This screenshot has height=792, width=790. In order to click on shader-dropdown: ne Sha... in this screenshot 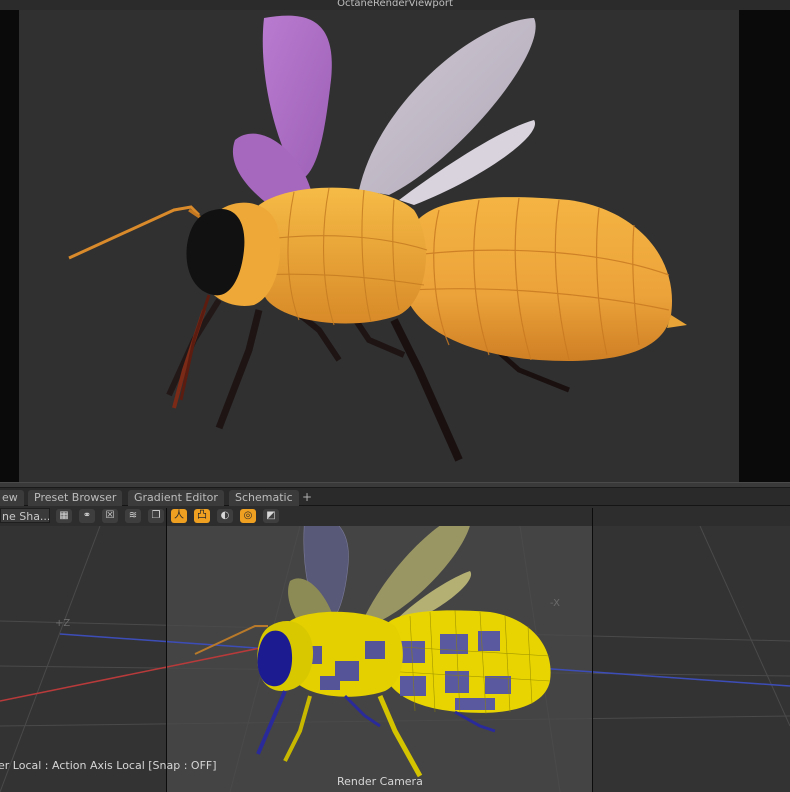, I will do `click(25, 515)`.